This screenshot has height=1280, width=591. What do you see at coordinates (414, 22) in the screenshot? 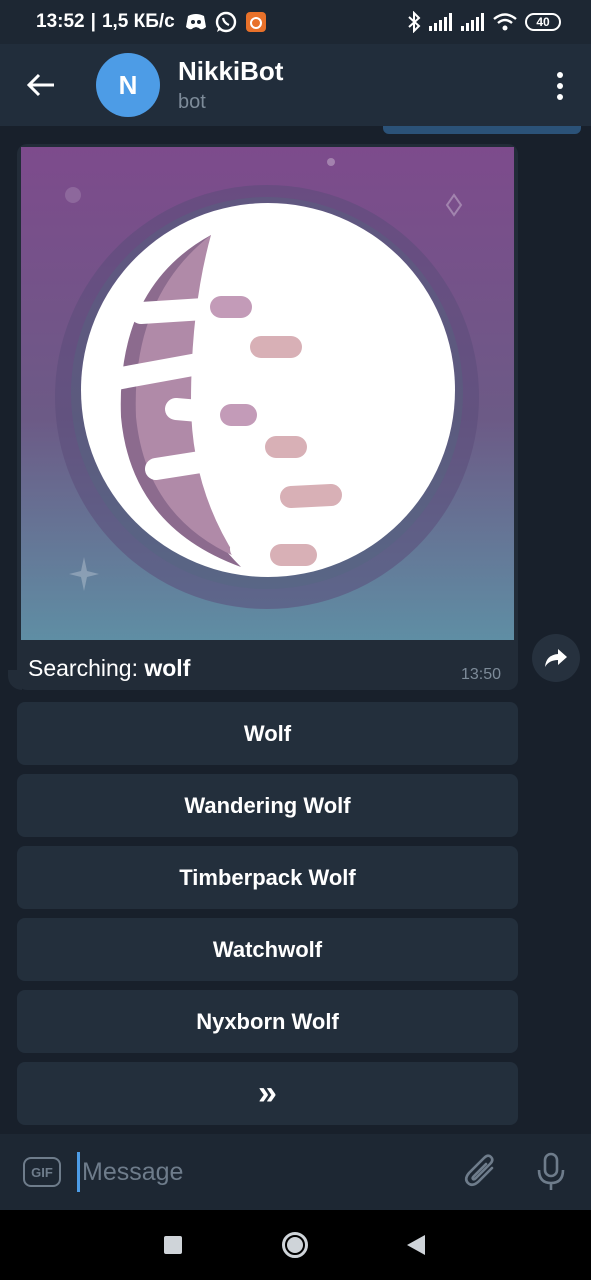
I see `bluetooth-icon` at bounding box center [414, 22].